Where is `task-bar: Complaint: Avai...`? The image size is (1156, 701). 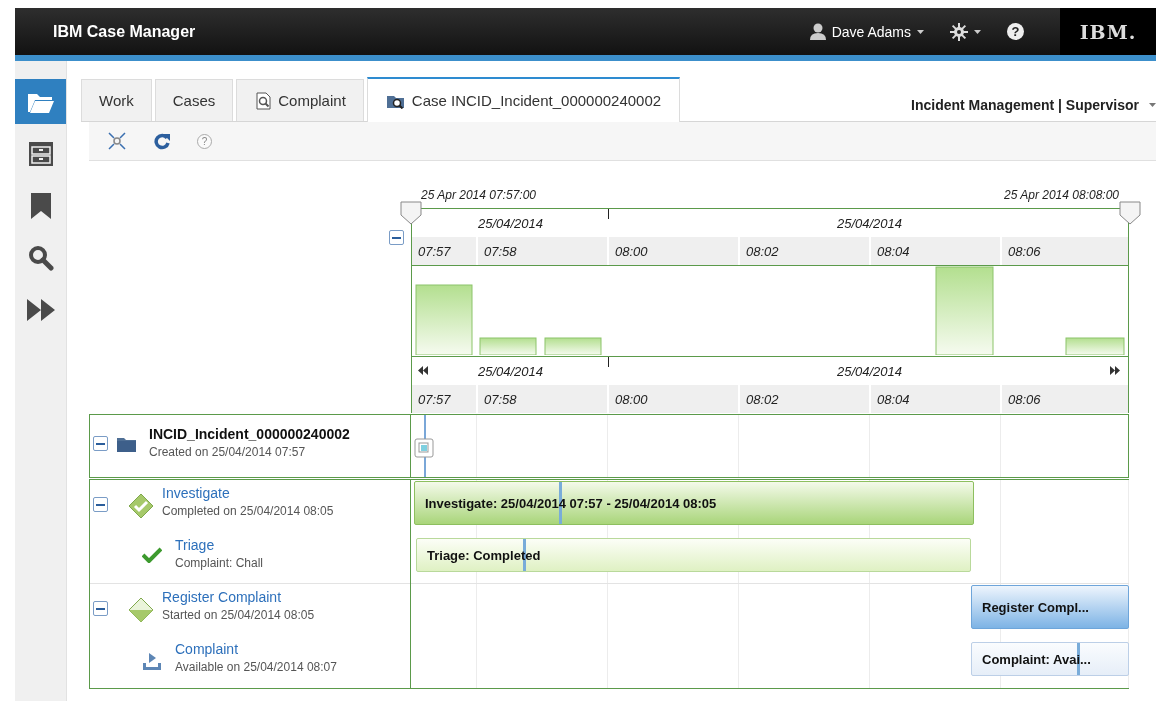
task-bar: Complaint: Avai... is located at coordinates (1050, 659).